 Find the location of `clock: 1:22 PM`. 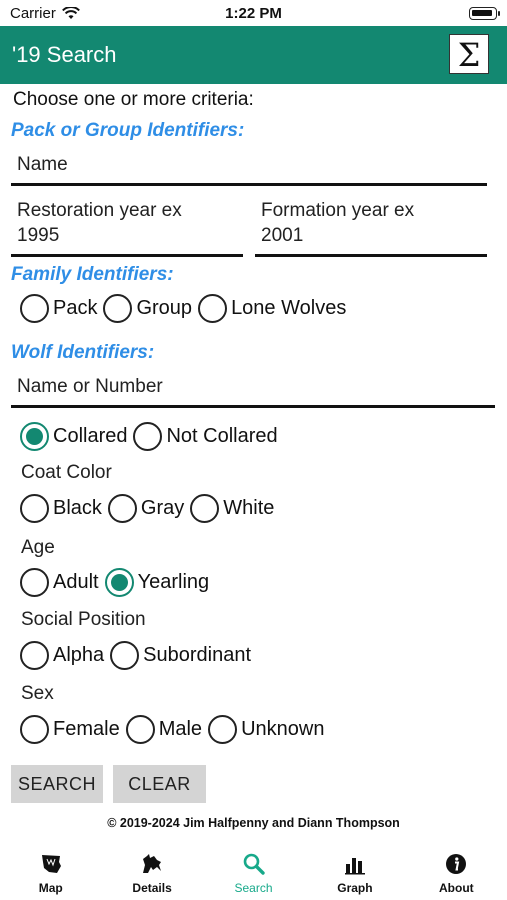

clock: 1:22 PM is located at coordinates (253, 13).